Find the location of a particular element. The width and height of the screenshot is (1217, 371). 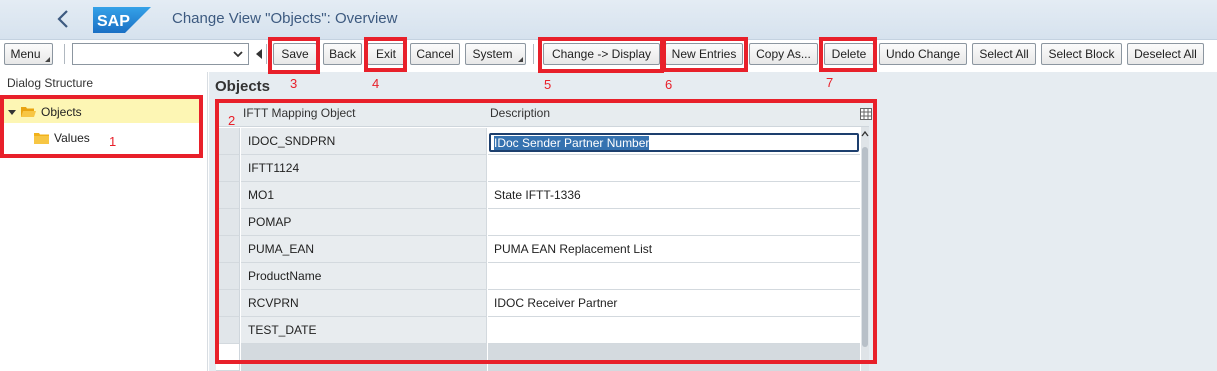

annotation-number: 3 is located at coordinates (294, 83).